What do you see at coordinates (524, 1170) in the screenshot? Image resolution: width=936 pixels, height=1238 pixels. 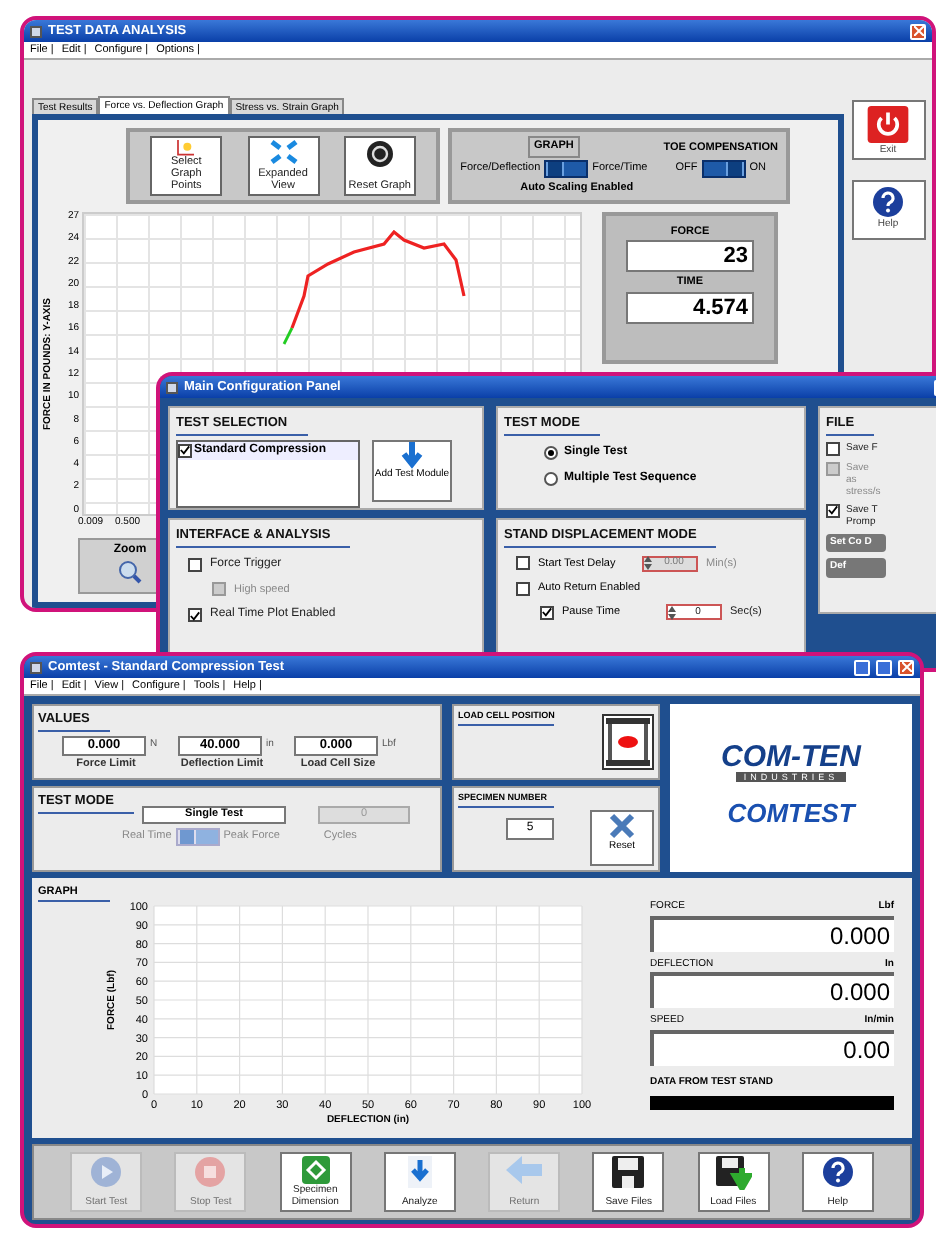 I see `left-arrow-icon` at bounding box center [524, 1170].